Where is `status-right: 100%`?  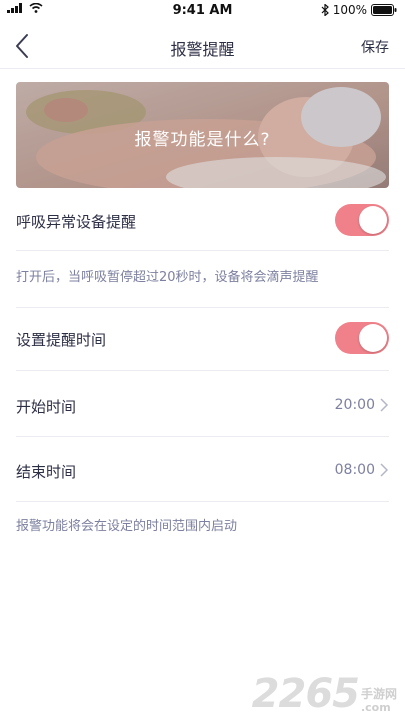
status-right: 100% is located at coordinates (359, 10).